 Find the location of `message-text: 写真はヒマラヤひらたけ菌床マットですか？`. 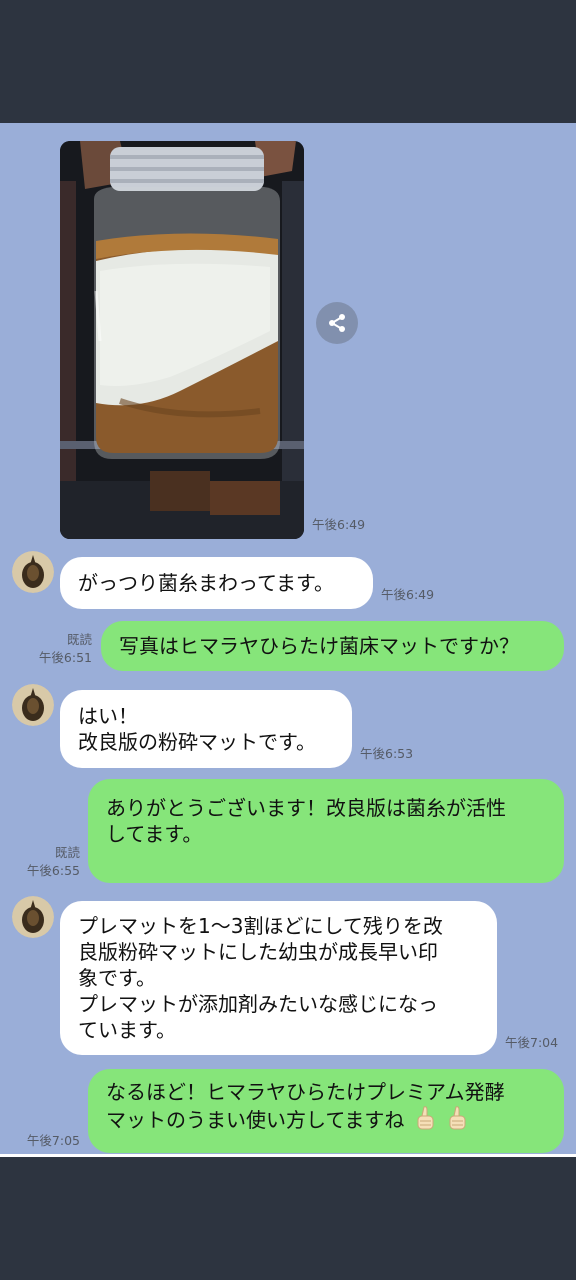

message-text: 写真はヒマラヤひらたけ菌床マットですか？ is located at coordinates (319, 646).